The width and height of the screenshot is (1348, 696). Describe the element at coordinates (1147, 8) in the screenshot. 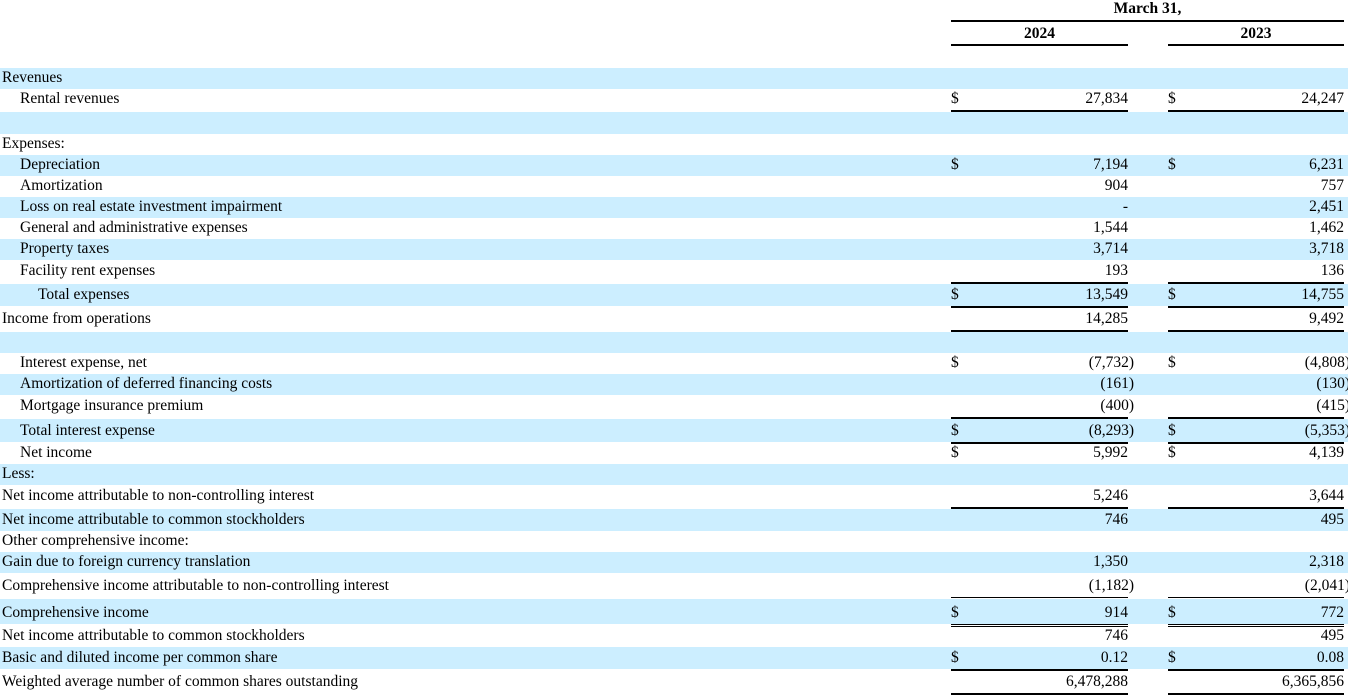

I see `period-header: March 31,` at that location.